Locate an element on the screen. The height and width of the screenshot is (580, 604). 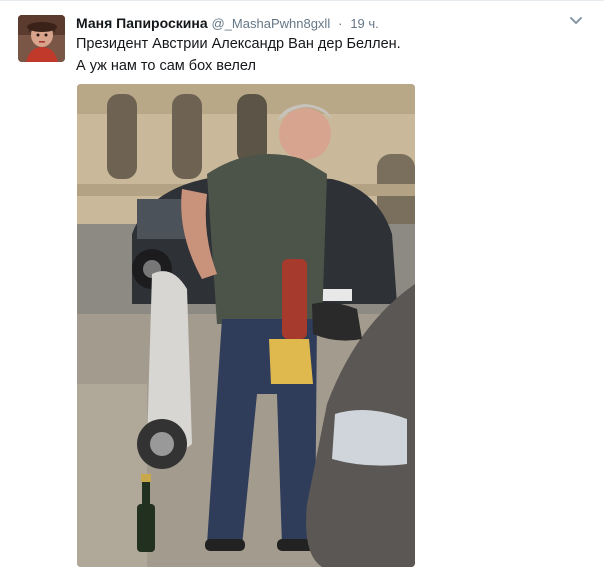
tweet-text-line: А уж нам то сам бох велел is located at coordinates (166, 66).